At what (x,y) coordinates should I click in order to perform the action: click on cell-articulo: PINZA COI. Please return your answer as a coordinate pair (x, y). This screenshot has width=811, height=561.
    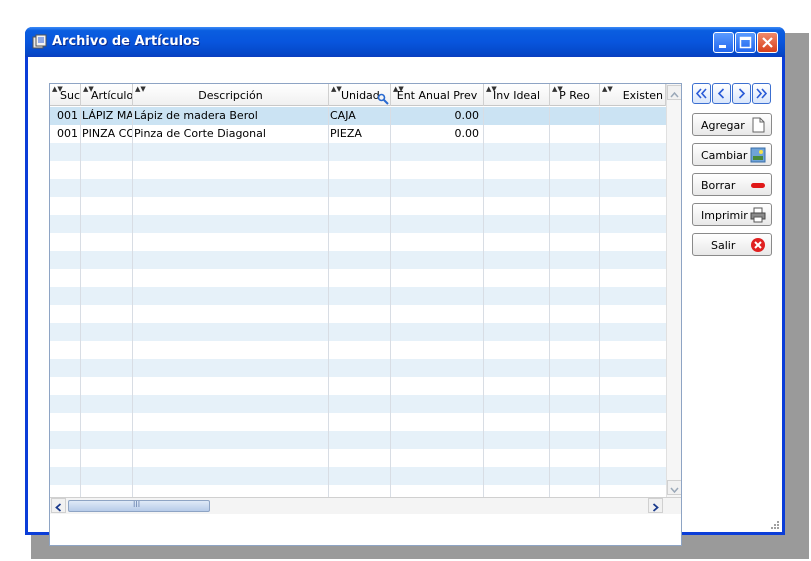
    Looking at the image, I should click on (107, 133).